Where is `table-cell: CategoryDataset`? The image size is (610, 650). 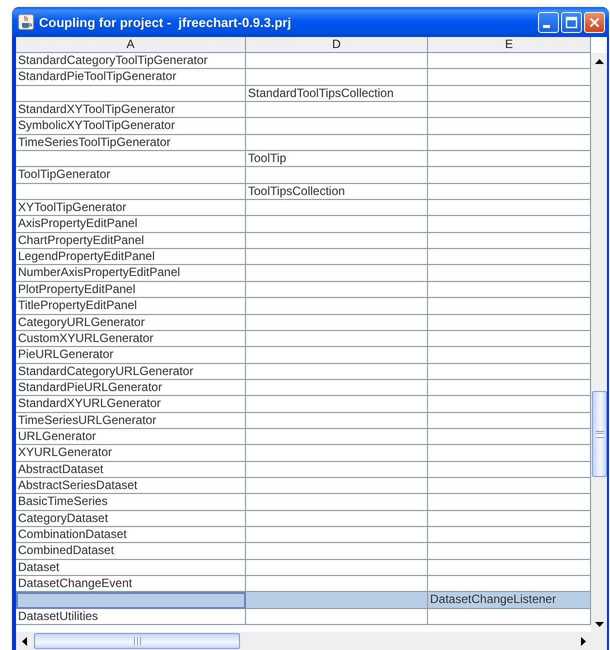 table-cell: CategoryDataset is located at coordinates (63, 517).